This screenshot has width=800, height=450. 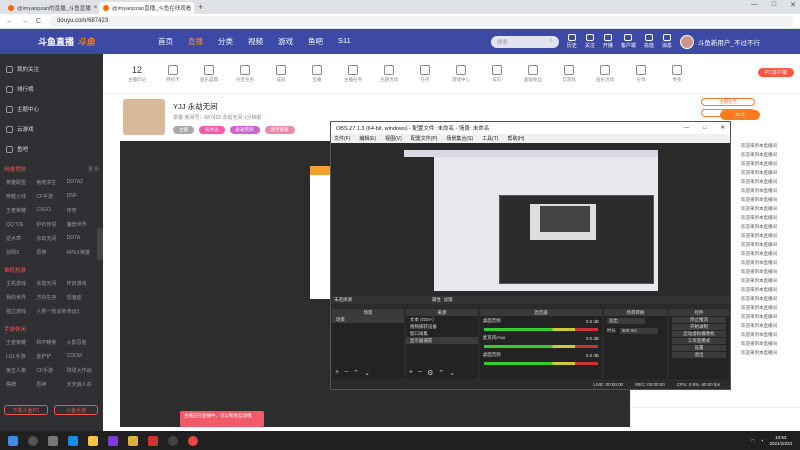 What do you see at coordinates (442, 333) in the screenshot?
I see `source-item: 窗口采集` at bounding box center [442, 333].